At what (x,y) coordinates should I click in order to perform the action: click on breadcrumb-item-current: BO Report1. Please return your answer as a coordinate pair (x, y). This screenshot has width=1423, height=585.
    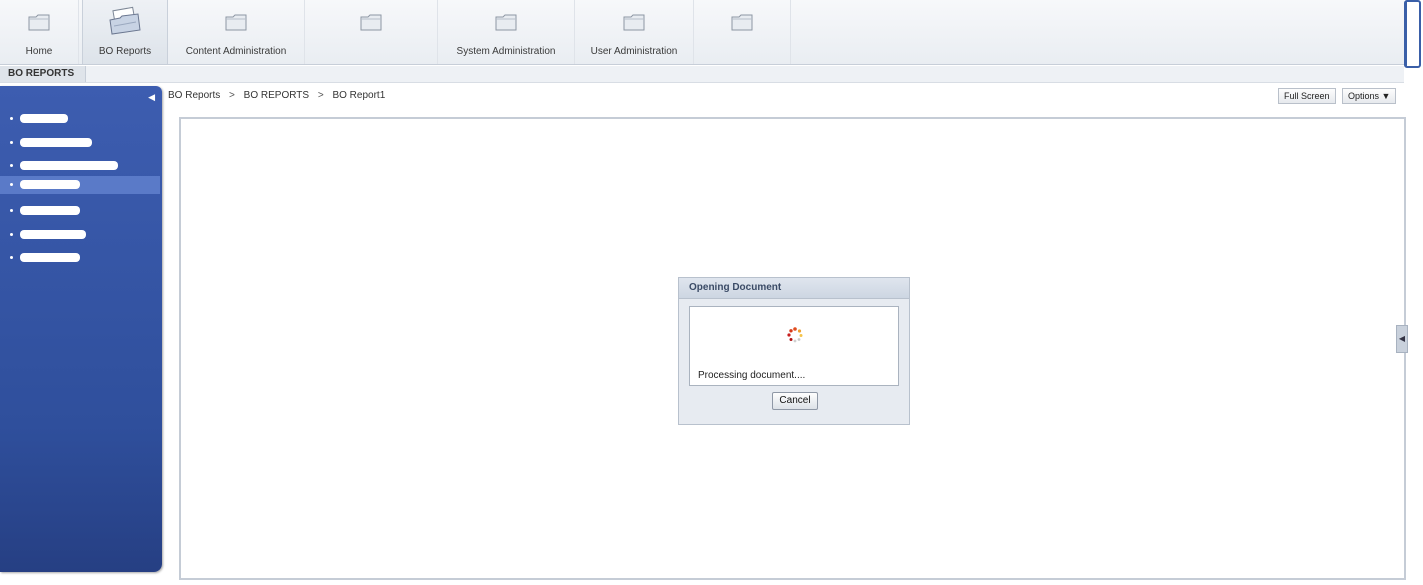
    Looking at the image, I should click on (359, 95).